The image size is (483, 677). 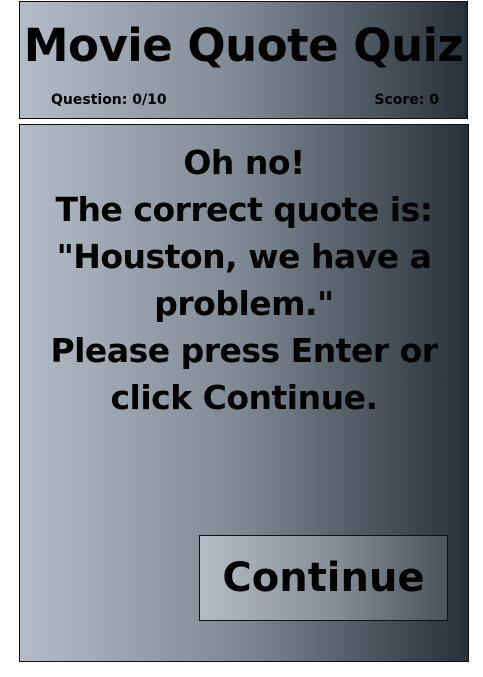 I want to click on quiz-title: Movie Quote Quiz, so click(x=243, y=45).